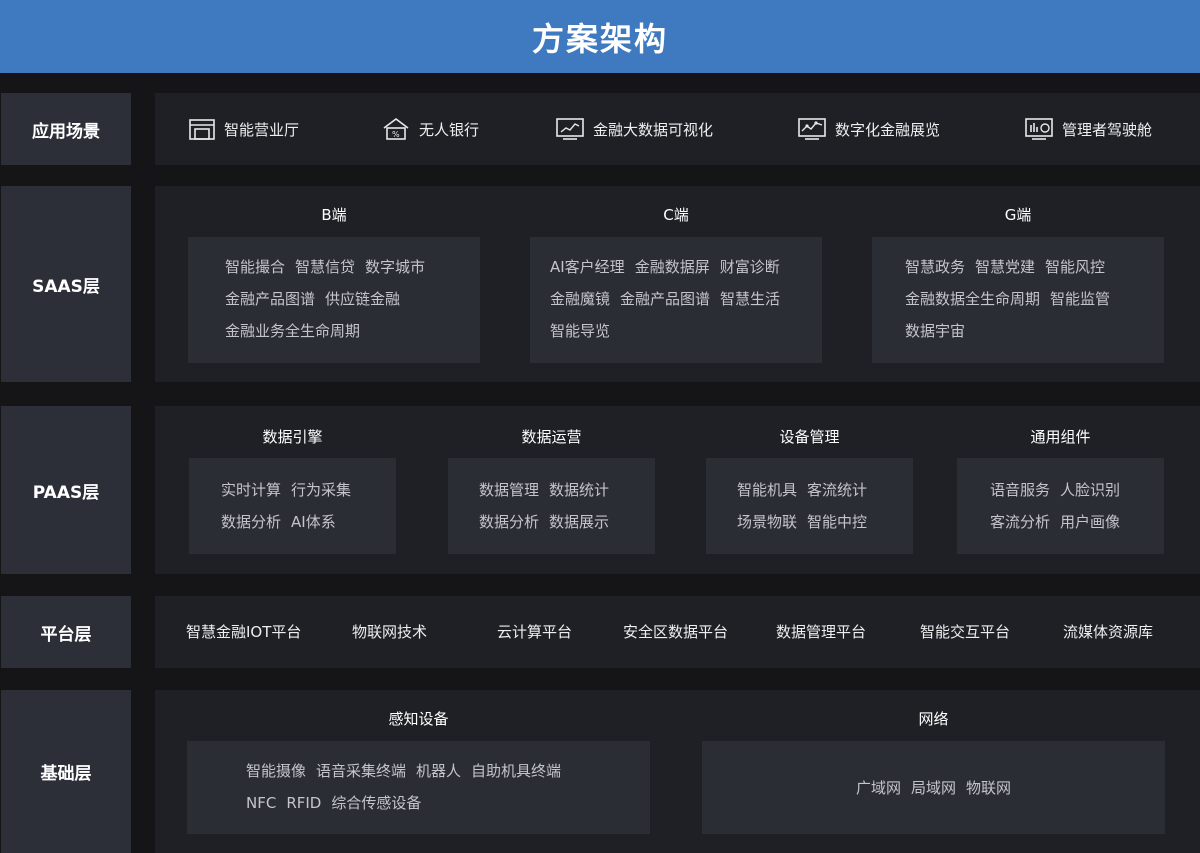 The width and height of the screenshot is (1200, 853). I want to click on saas-b-item: 供应链金融, so click(362, 299).